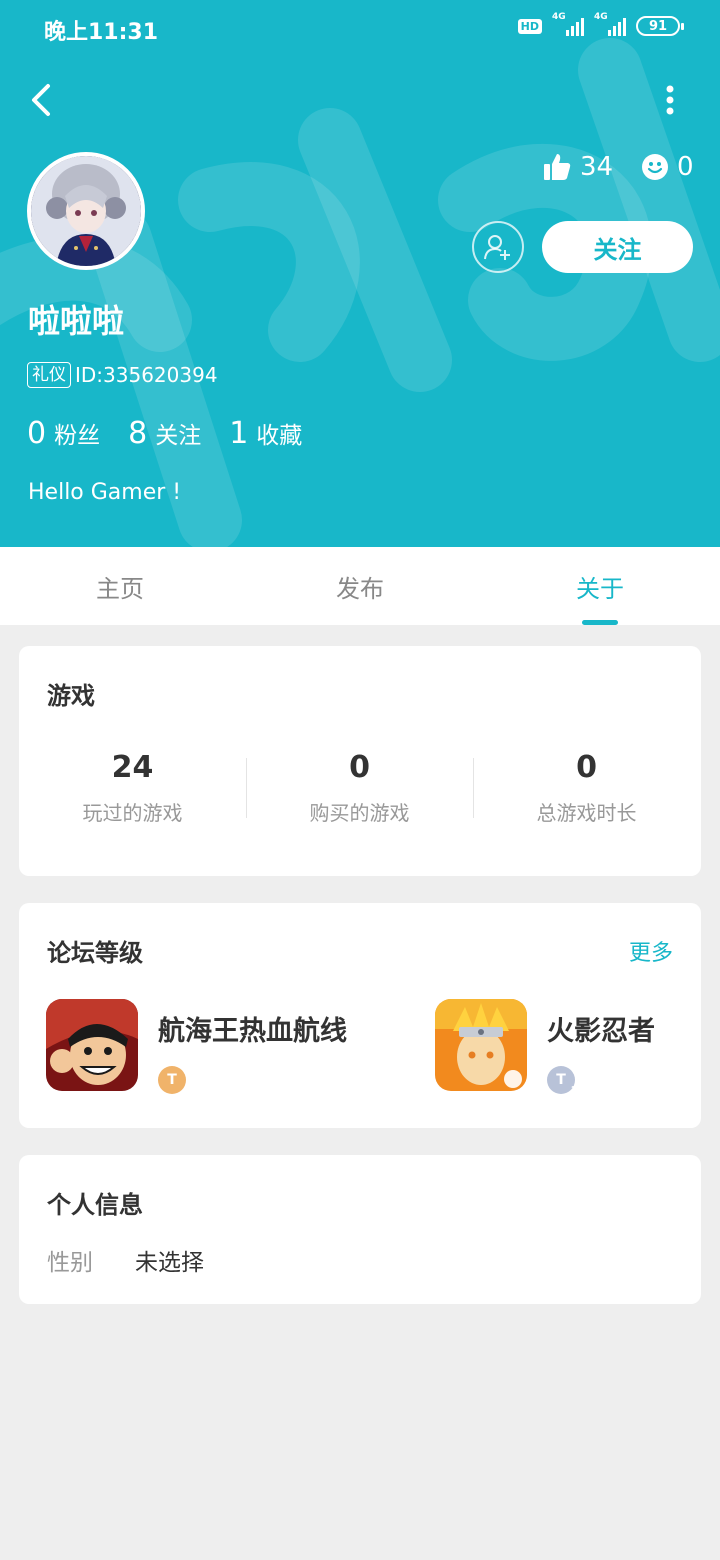 The image size is (720, 1560). Describe the element at coordinates (63, 433) in the screenshot. I see `fans-count: 0 粉丝` at that location.